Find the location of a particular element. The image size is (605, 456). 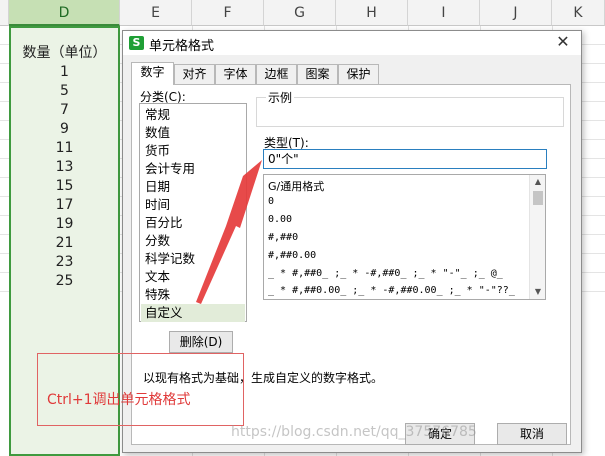

cell-d: 17 is located at coordinates (64, 205).